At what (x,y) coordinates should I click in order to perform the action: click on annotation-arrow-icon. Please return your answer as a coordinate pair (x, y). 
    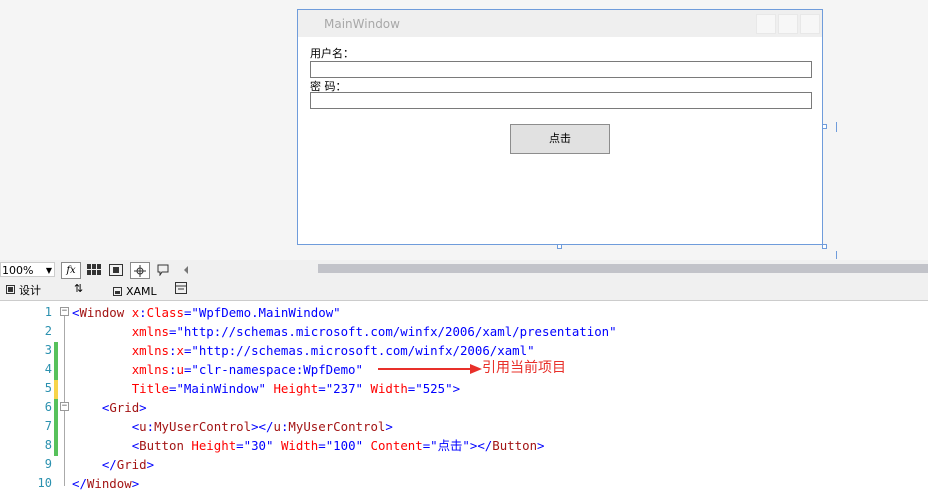
    Looking at the image, I should click on (430, 369).